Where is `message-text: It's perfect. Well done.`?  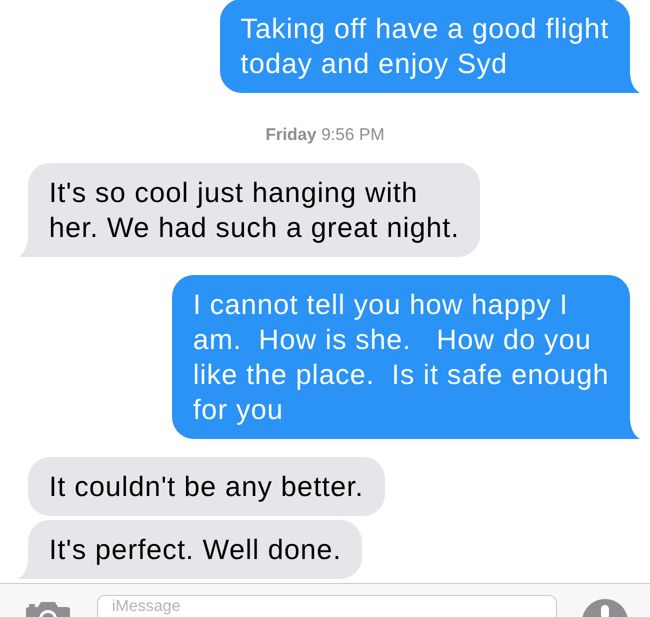
message-text: It's perfect. Well done. is located at coordinates (195, 550).